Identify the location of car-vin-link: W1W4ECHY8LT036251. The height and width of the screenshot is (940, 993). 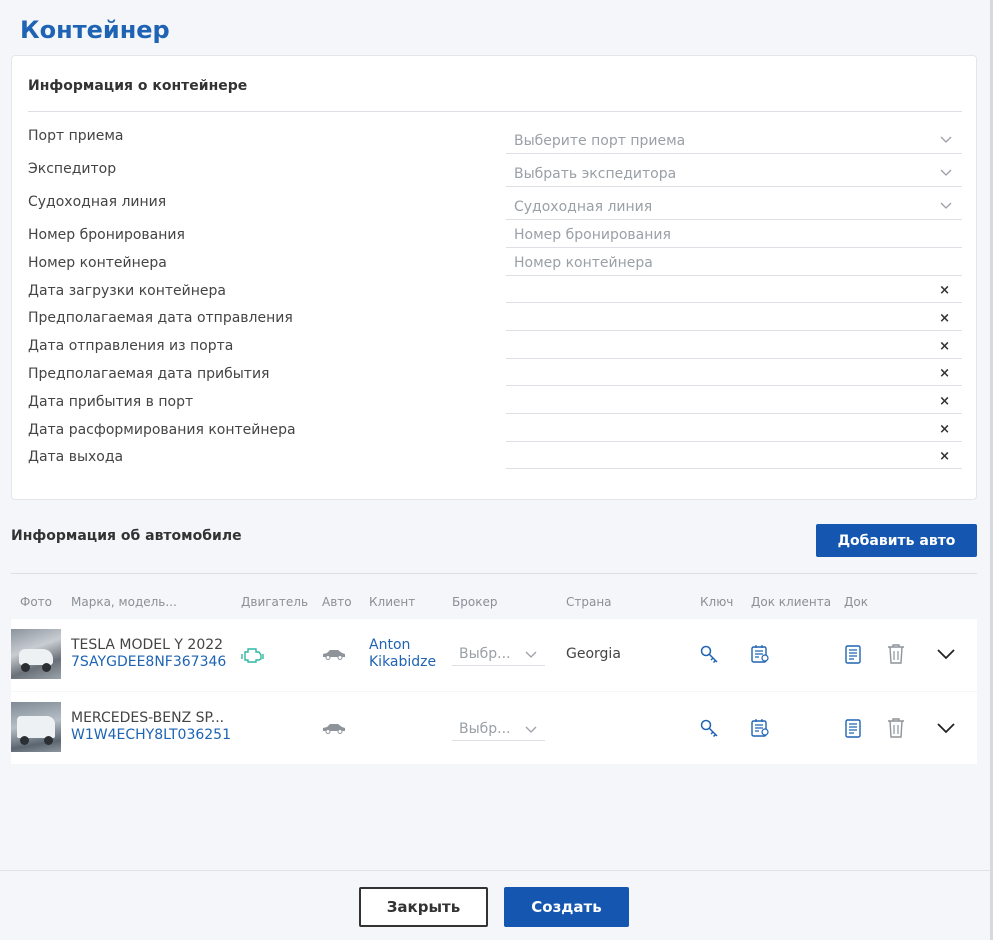
(151, 735).